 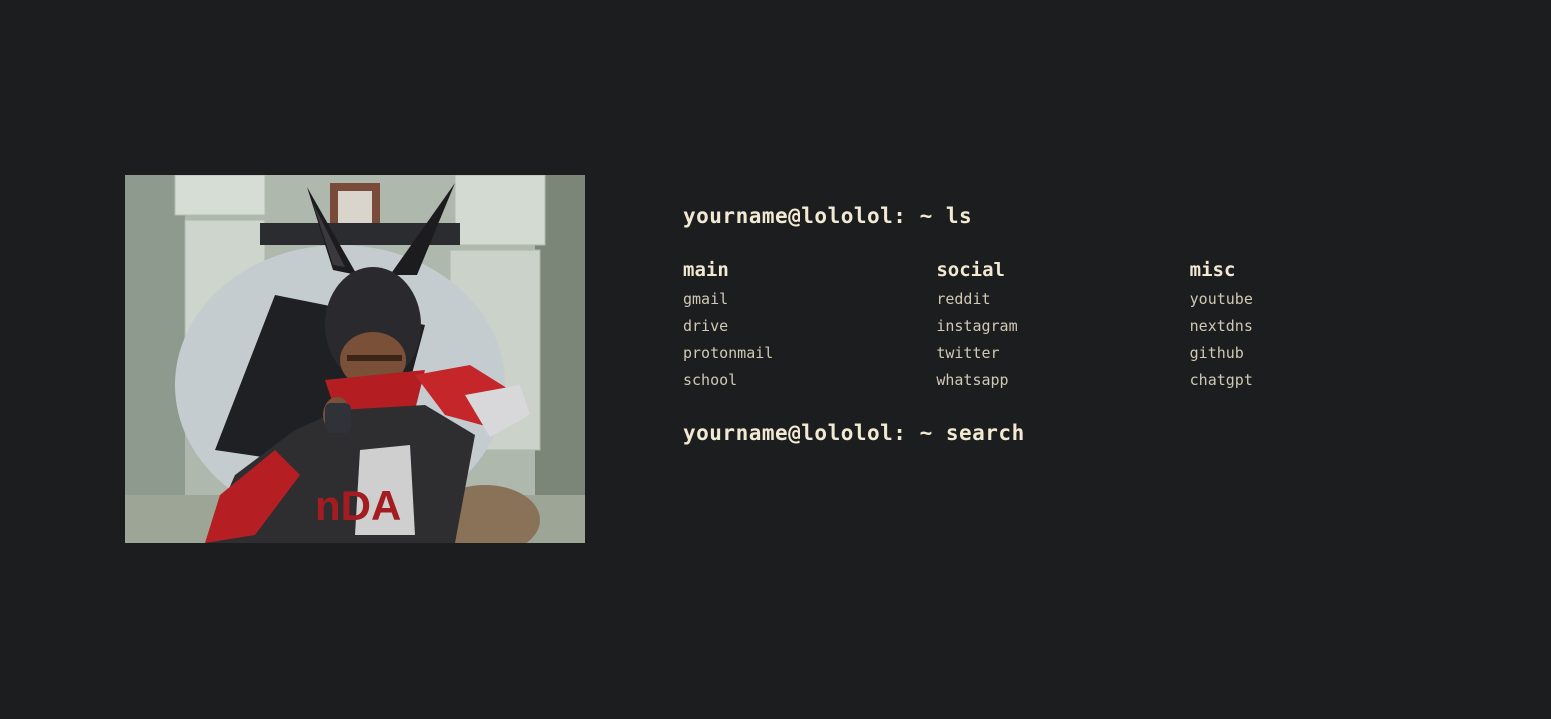 What do you see at coordinates (1316, 353) in the screenshot?
I see `link-github: github` at bounding box center [1316, 353].